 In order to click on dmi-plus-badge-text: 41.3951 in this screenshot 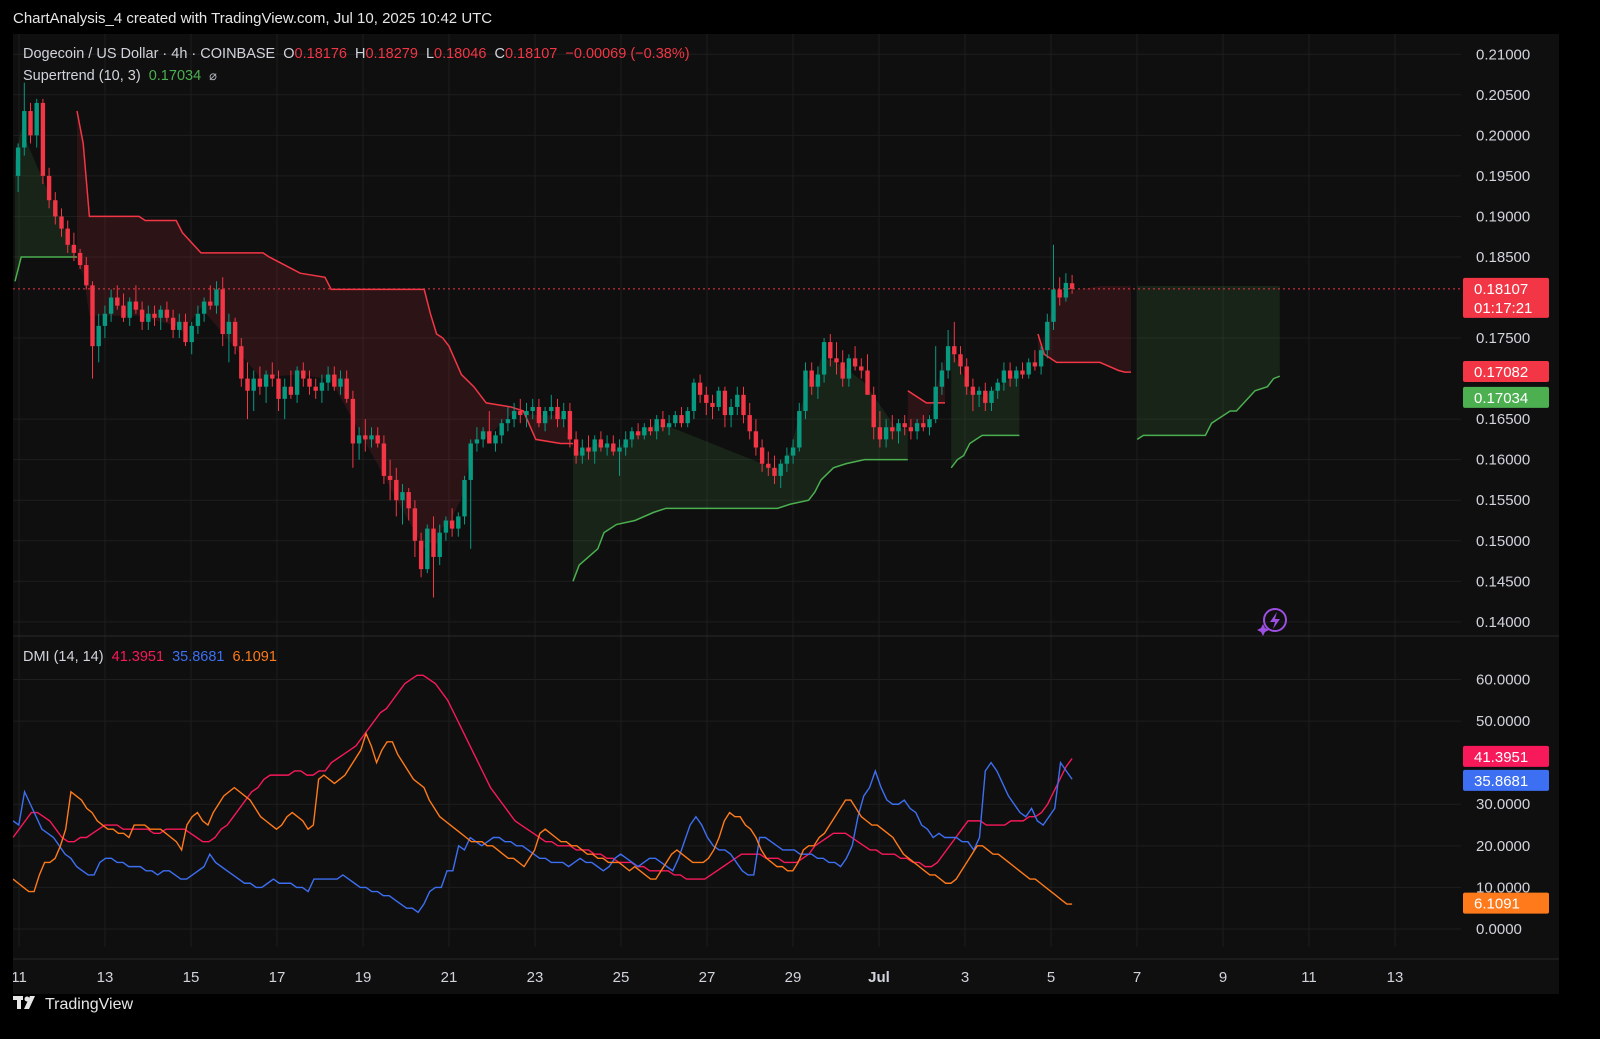, I will do `click(1501, 757)`.